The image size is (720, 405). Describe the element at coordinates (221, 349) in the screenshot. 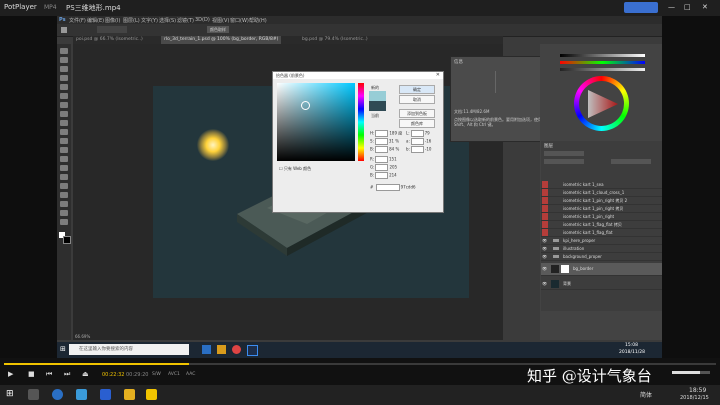

I see `explorer-icon` at that location.